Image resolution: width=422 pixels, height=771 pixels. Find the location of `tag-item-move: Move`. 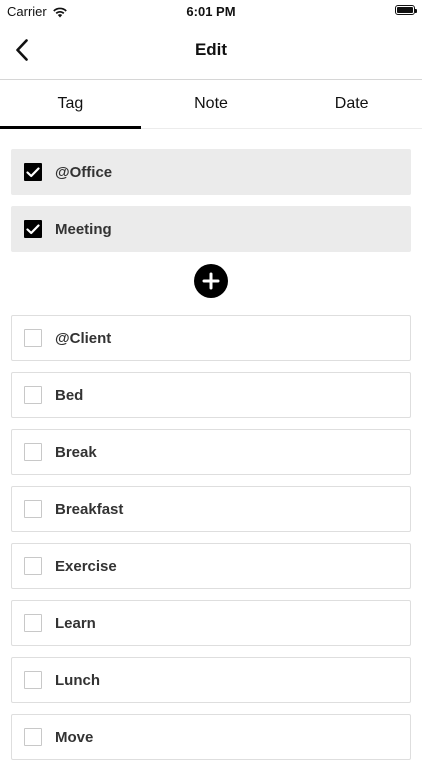

tag-item-move: Move is located at coordinates (211, 737).